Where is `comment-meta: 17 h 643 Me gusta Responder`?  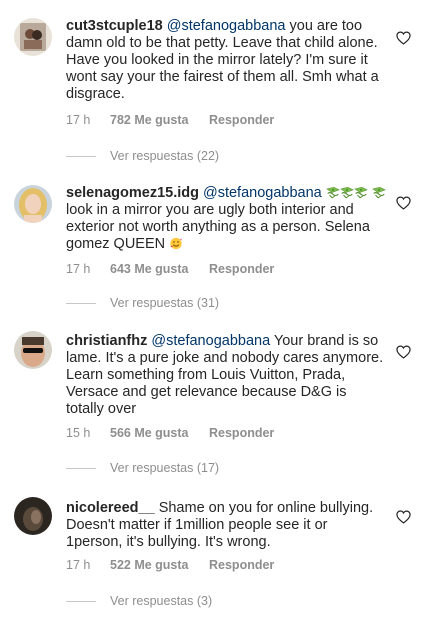 comment-meta: 17 h 643 Me gusta Responder is located at coordinates (170, 269).